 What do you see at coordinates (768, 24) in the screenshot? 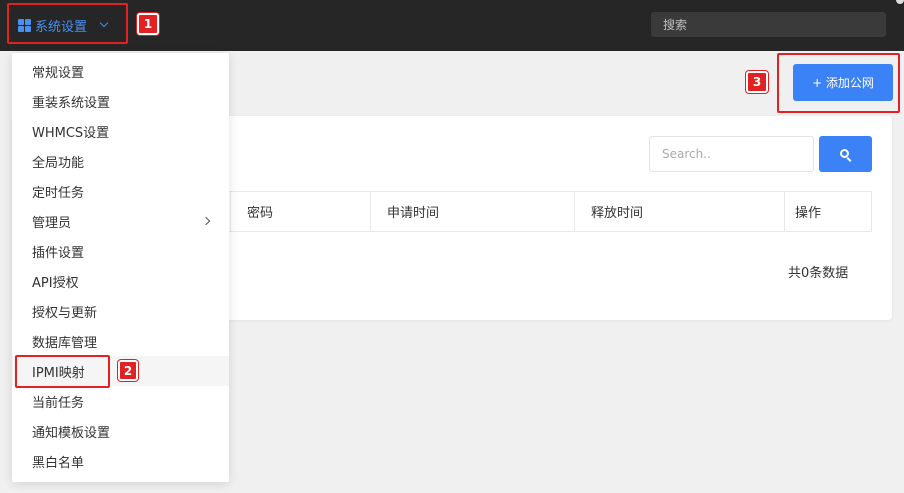
I see `top-search-input` at bounding box center [768, 24].